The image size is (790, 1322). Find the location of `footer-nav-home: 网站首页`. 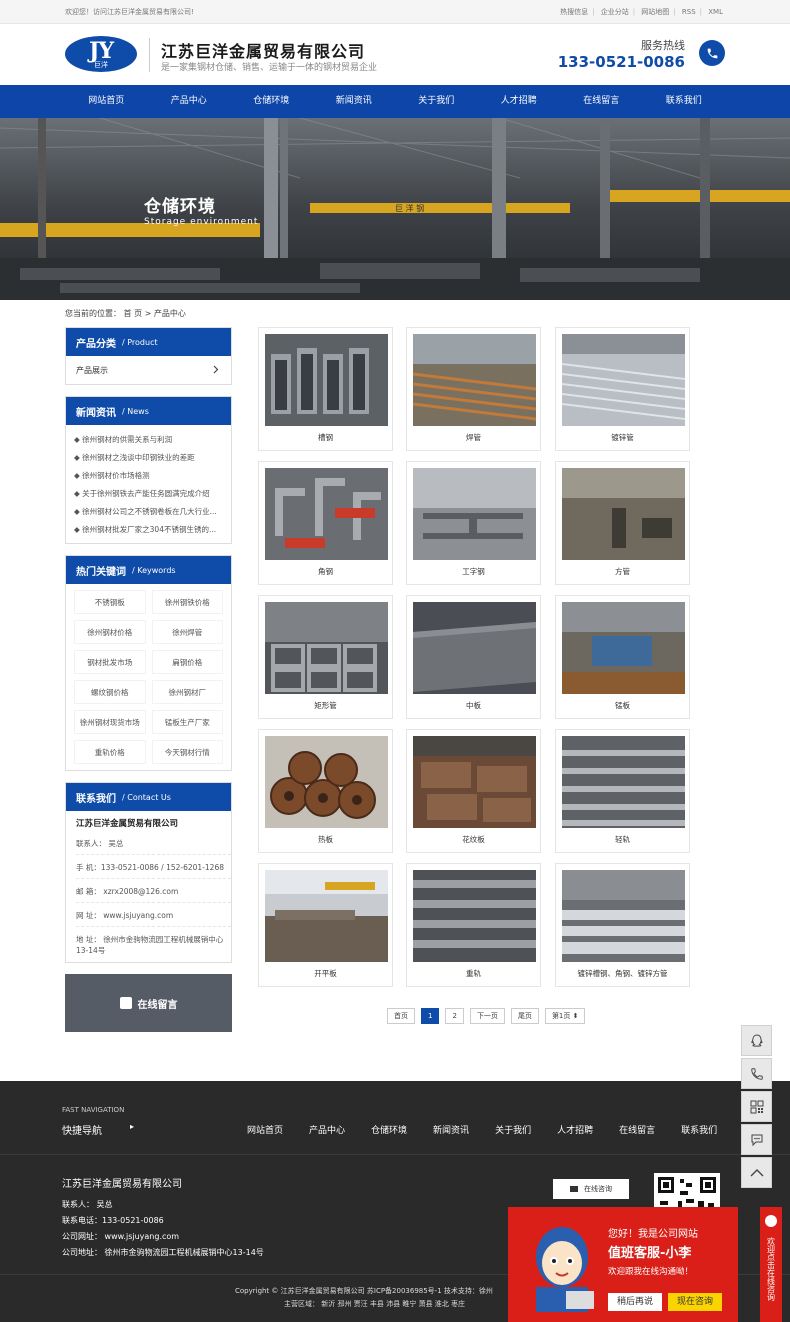

footer-nav-home: 网站首页 is located at coordinates (265, 1129).